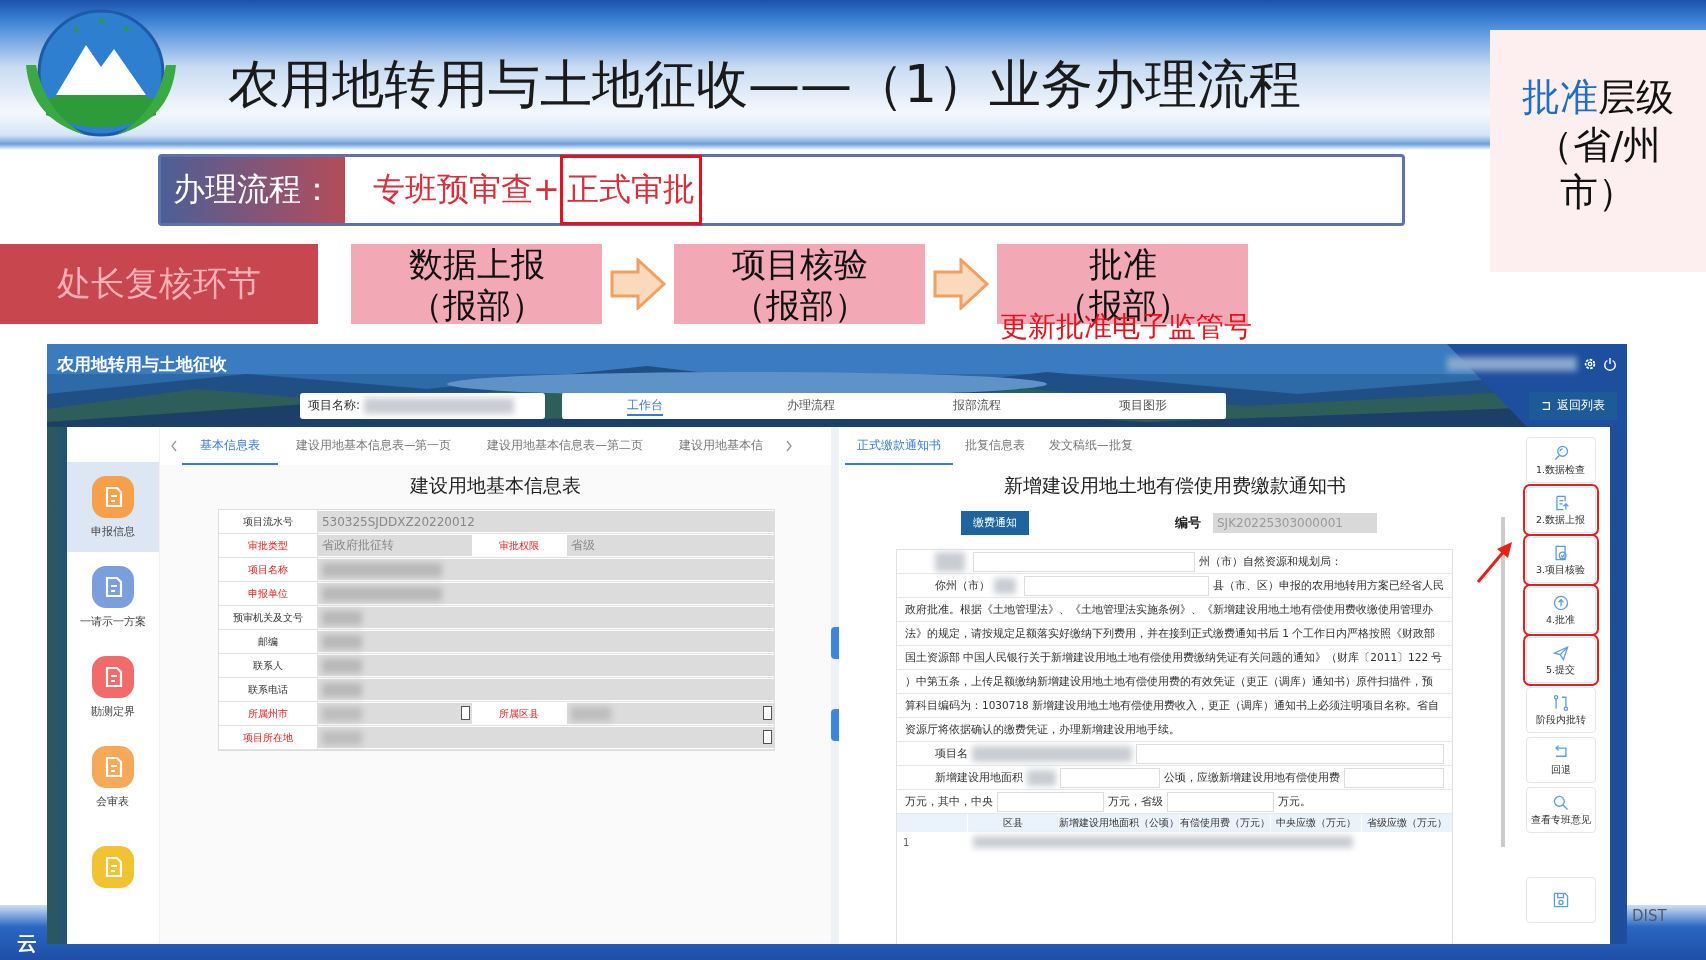  Describe the element at coordinates (1590, 364) in the screenshot. I see `settings-icon` at that location.